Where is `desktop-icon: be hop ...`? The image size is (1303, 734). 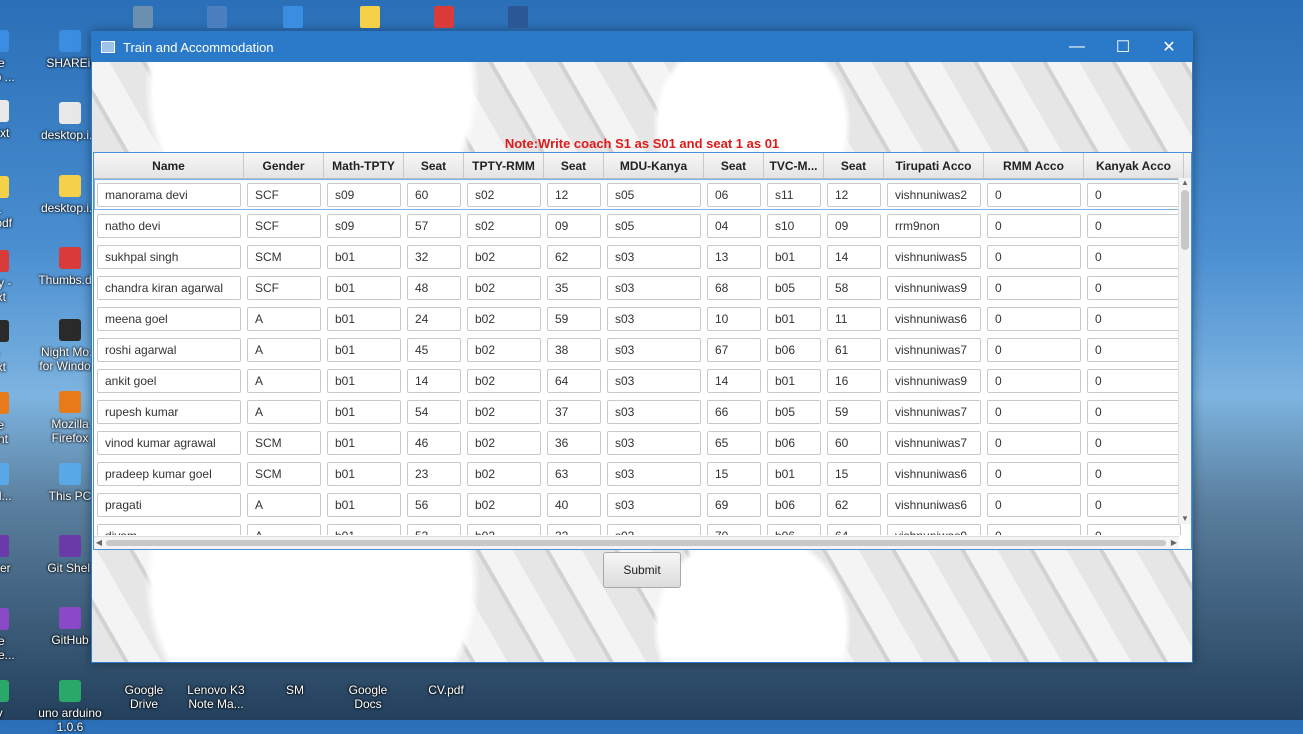
desktop-icon: be hop ... is located at coordinates (15, 57).